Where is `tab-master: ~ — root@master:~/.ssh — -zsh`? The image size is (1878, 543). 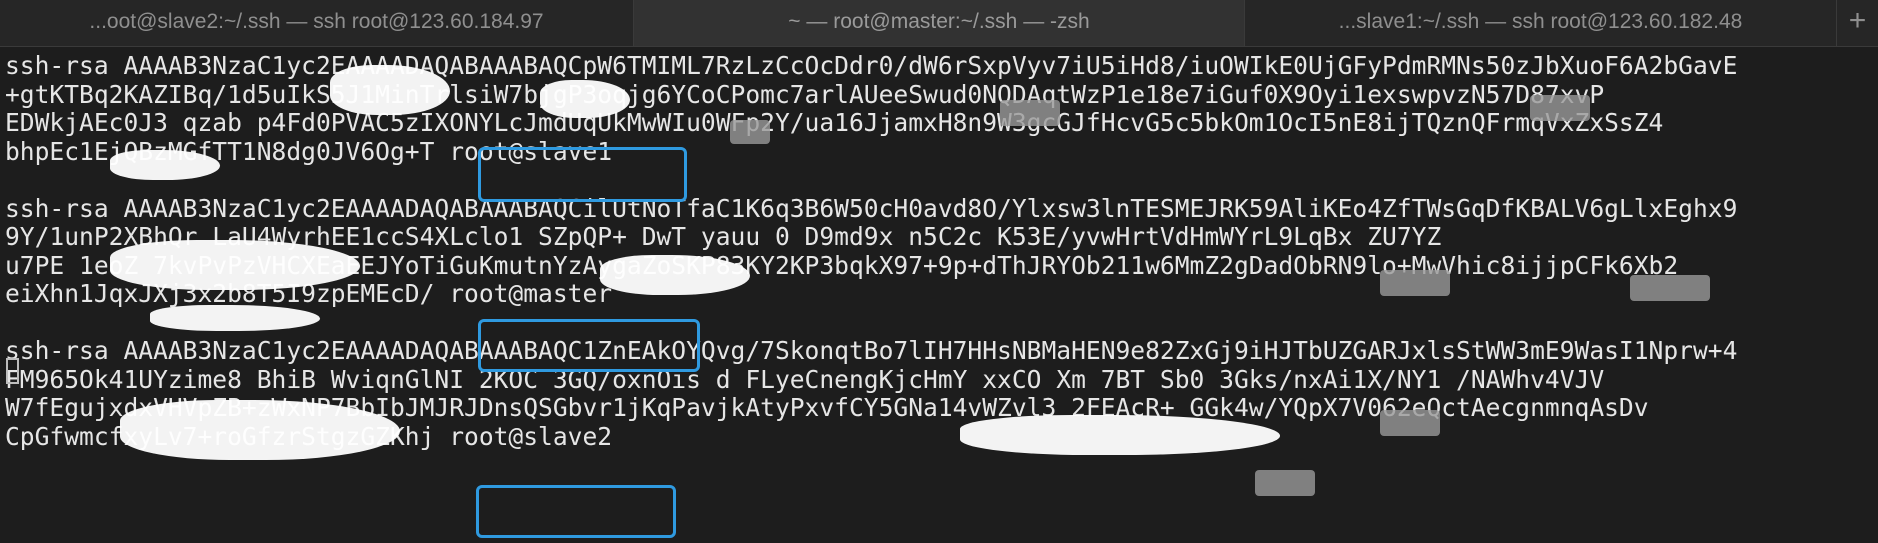 tab-master: ~ — root@master:~/.ssh — -zsh is located at coordinates (939, 23).